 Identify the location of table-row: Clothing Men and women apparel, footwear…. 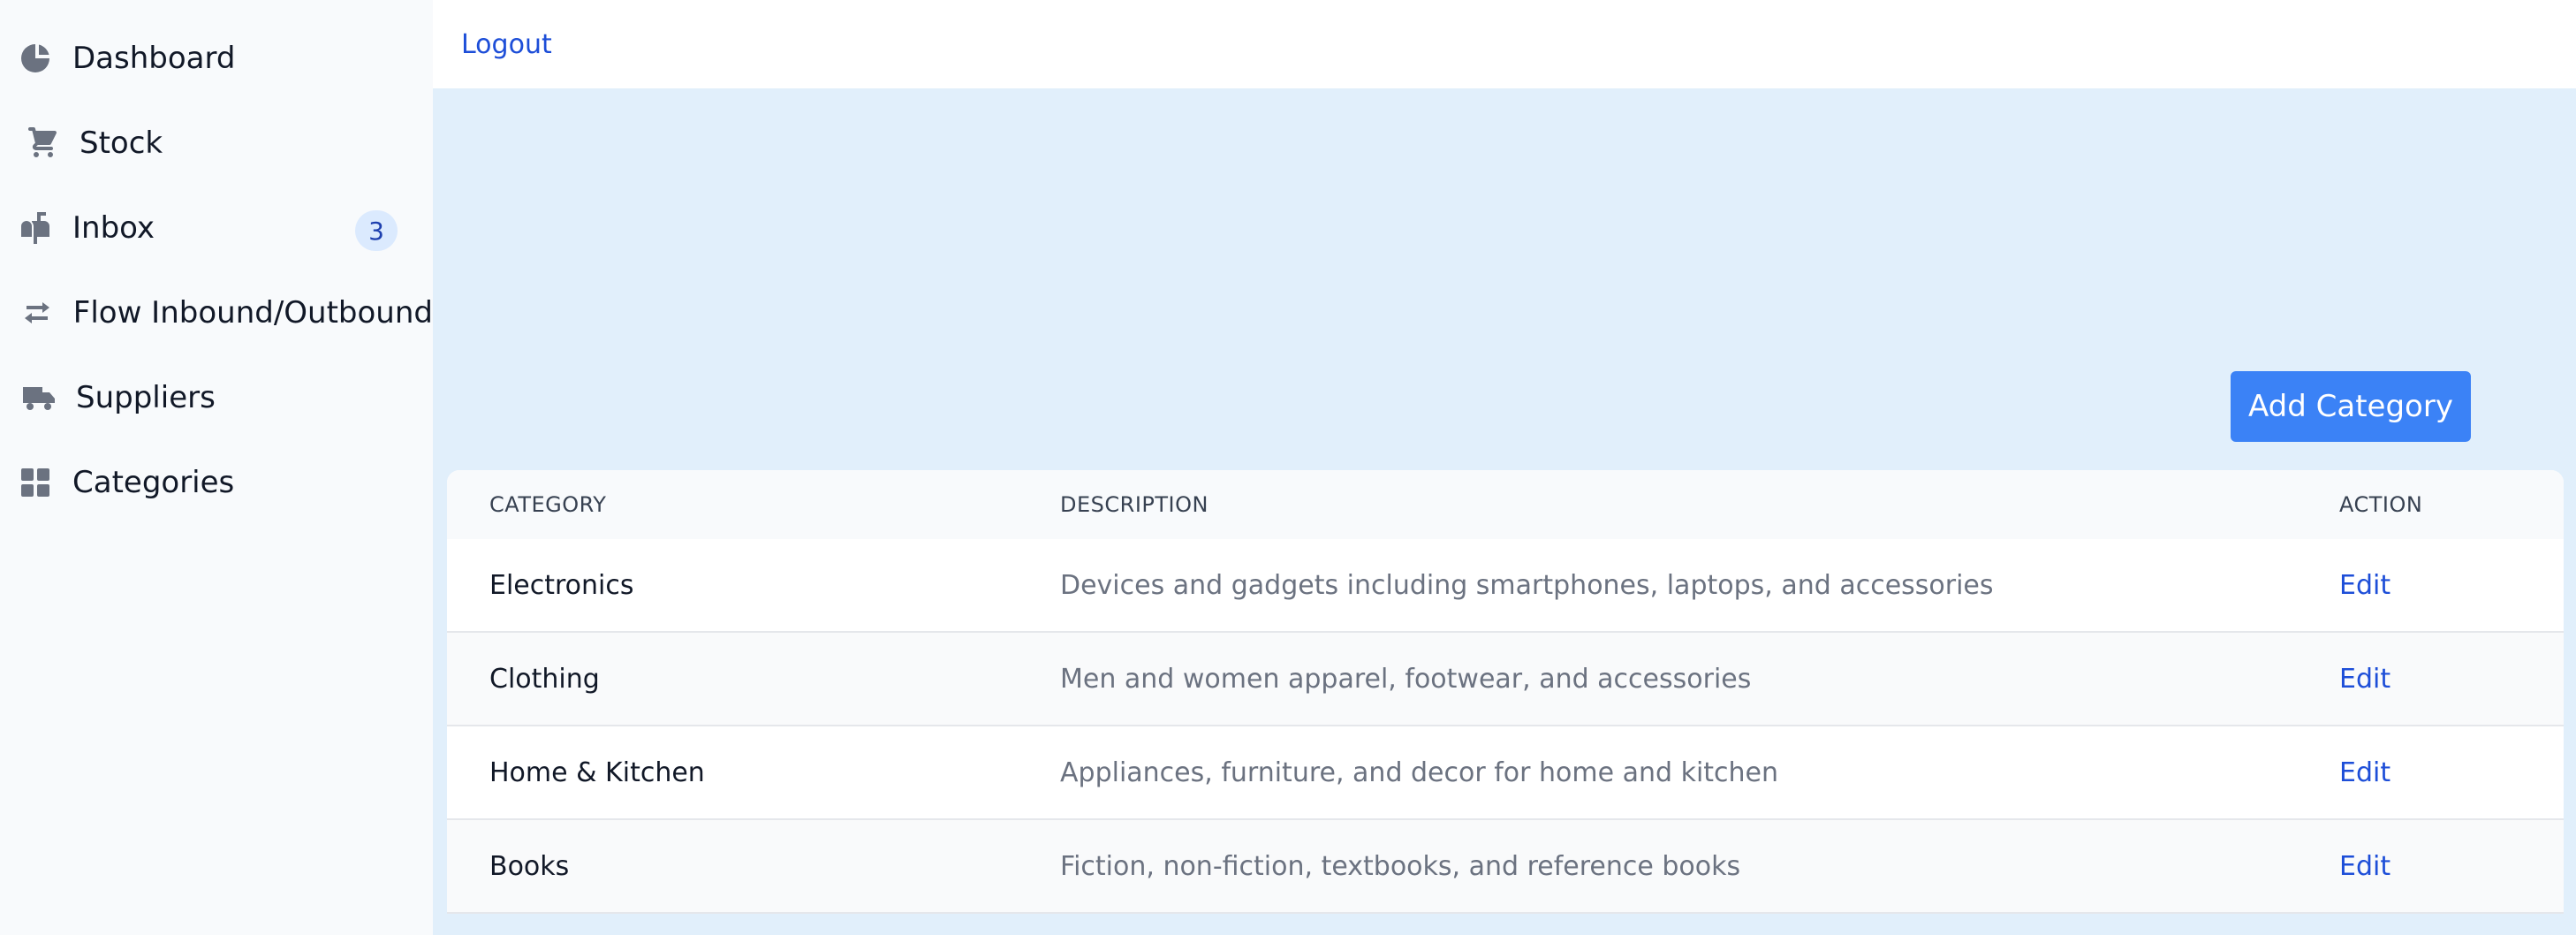
(1506, 679).